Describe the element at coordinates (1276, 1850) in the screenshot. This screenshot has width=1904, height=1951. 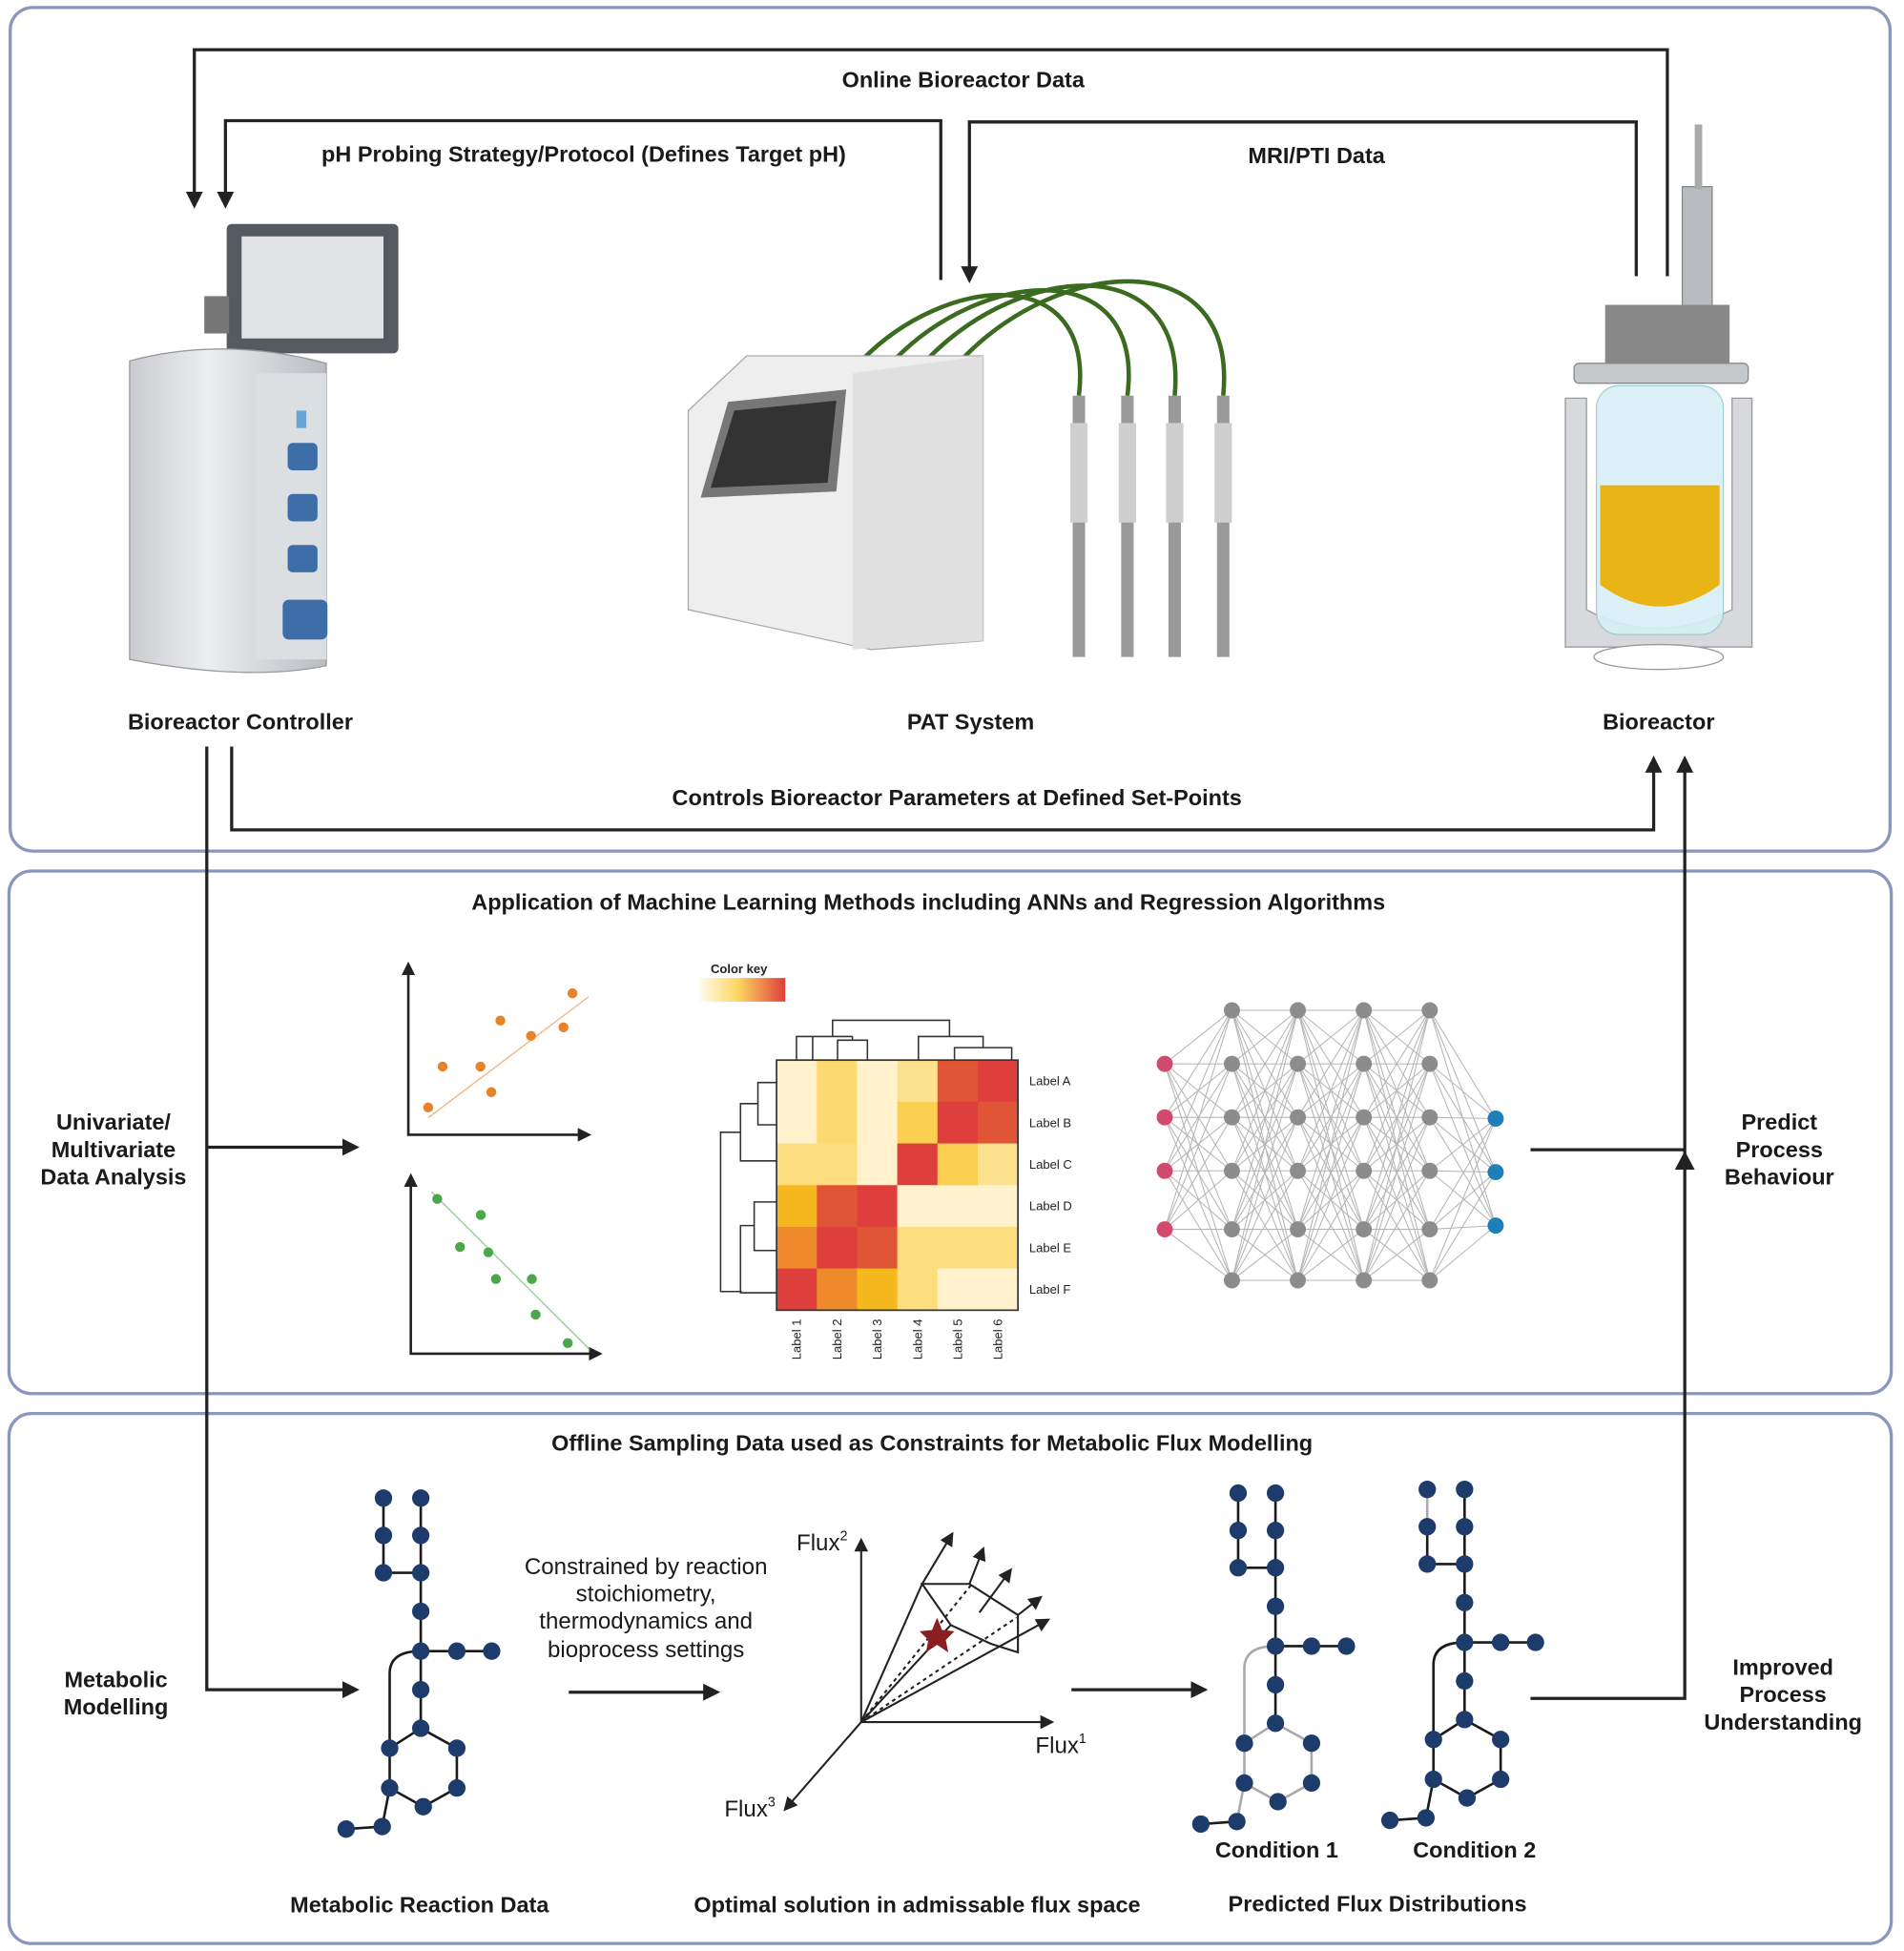
I see `condition-1-label: Condition 1` at that location.